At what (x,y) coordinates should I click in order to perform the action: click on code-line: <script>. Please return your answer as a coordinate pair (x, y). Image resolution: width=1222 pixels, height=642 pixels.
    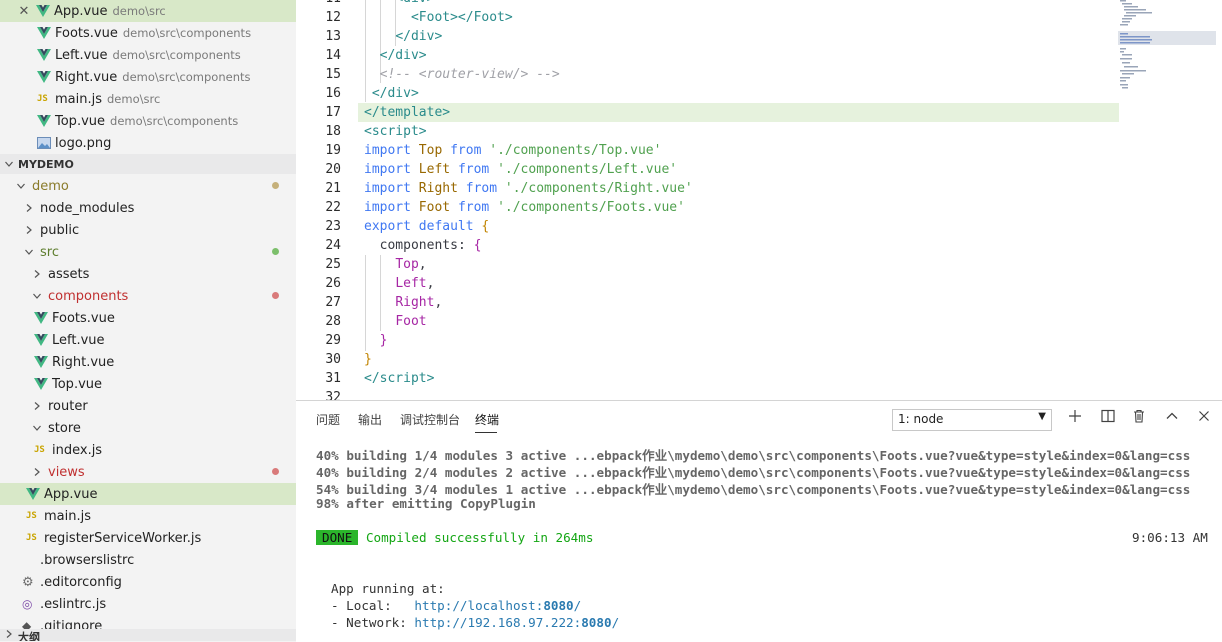
    Looking at the image, I should click on (395, 131).